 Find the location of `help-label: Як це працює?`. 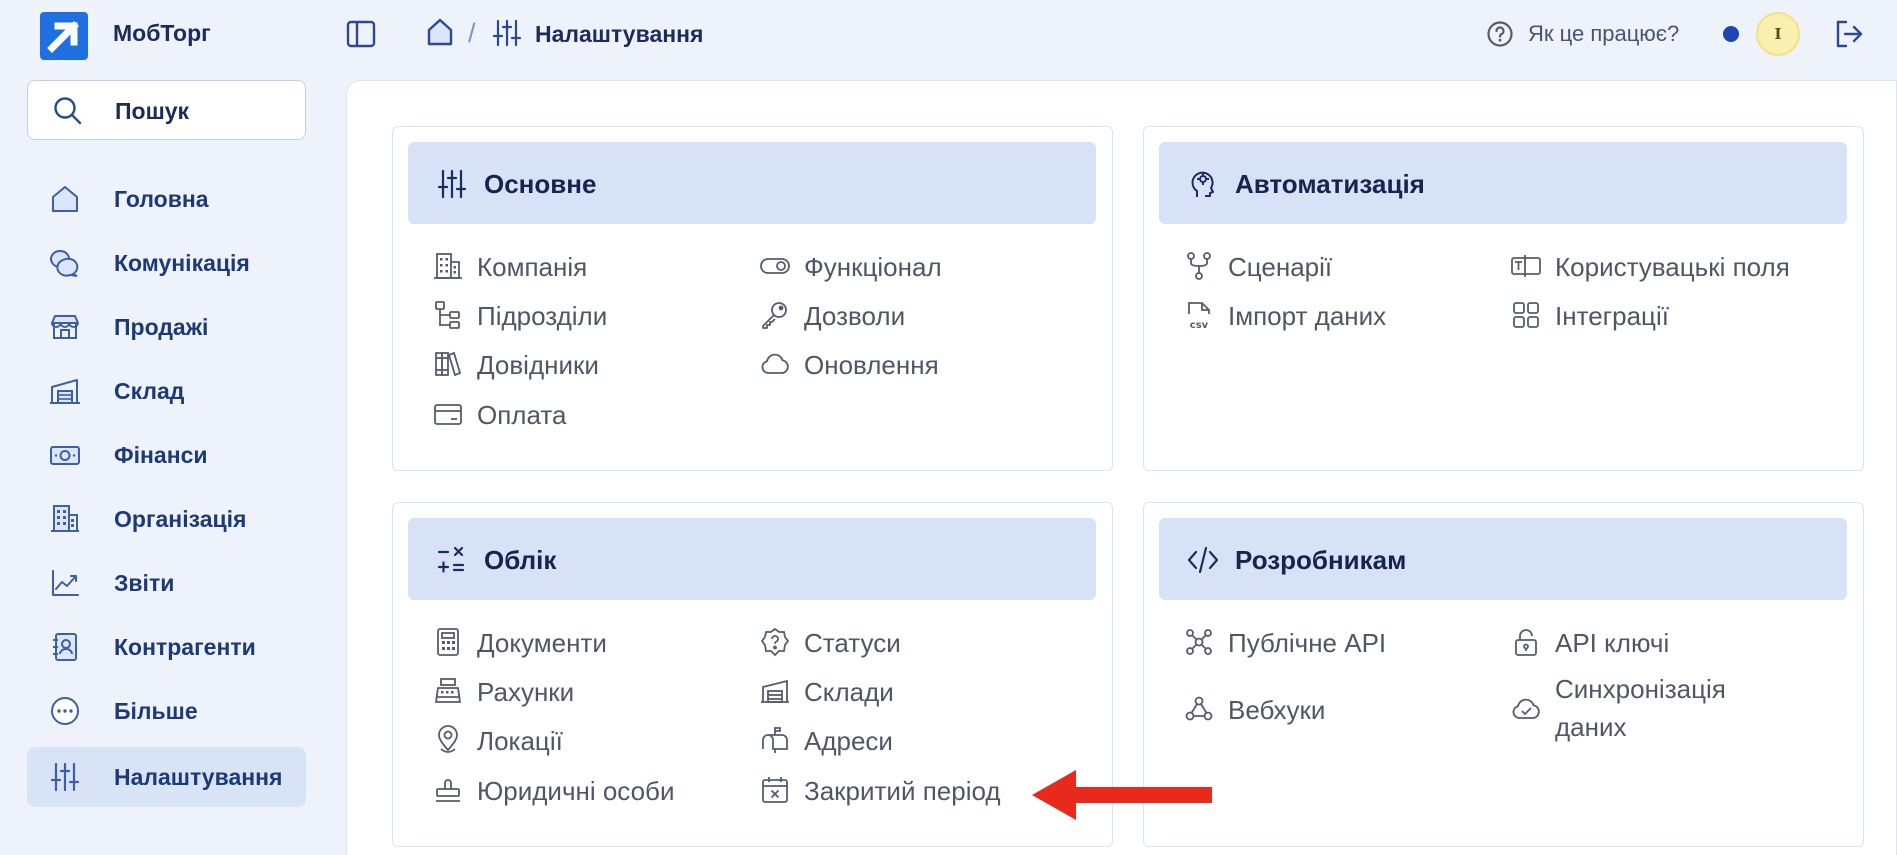

help-label: Як це працює? is located at coordinates (1604, 33).